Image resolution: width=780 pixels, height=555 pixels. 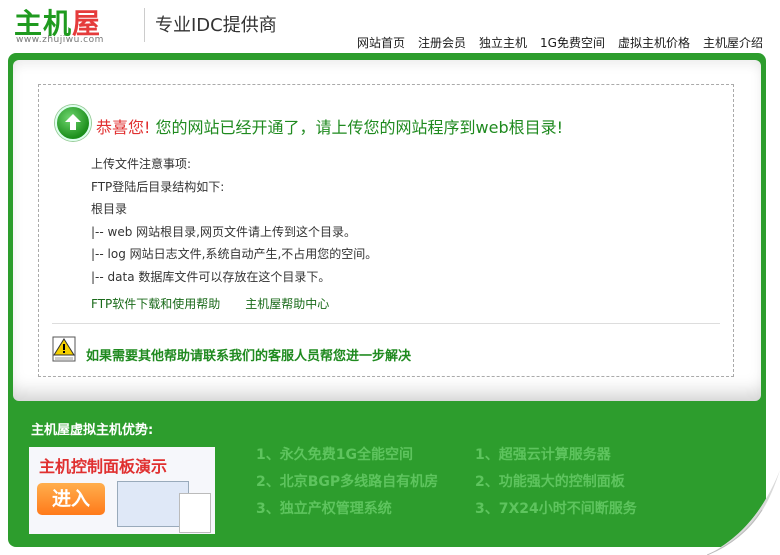 I want to click on features-left: 1、永久免费1G全能空间 2、北京BGP多线路自有机房 3、独立产权管理系统, so click(x=347, y=482).